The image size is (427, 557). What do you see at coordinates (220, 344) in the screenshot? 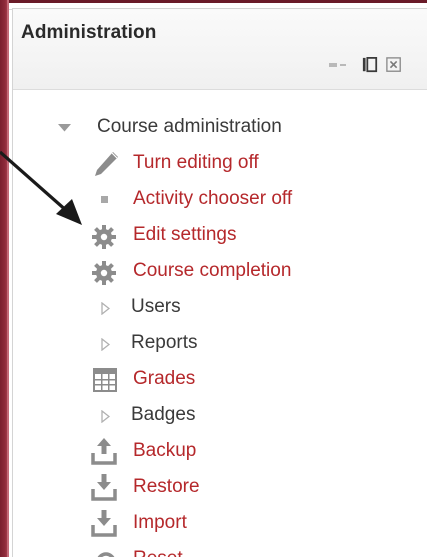
I see `menu-branch-reports: Reports` at bounding box center [220, 344].